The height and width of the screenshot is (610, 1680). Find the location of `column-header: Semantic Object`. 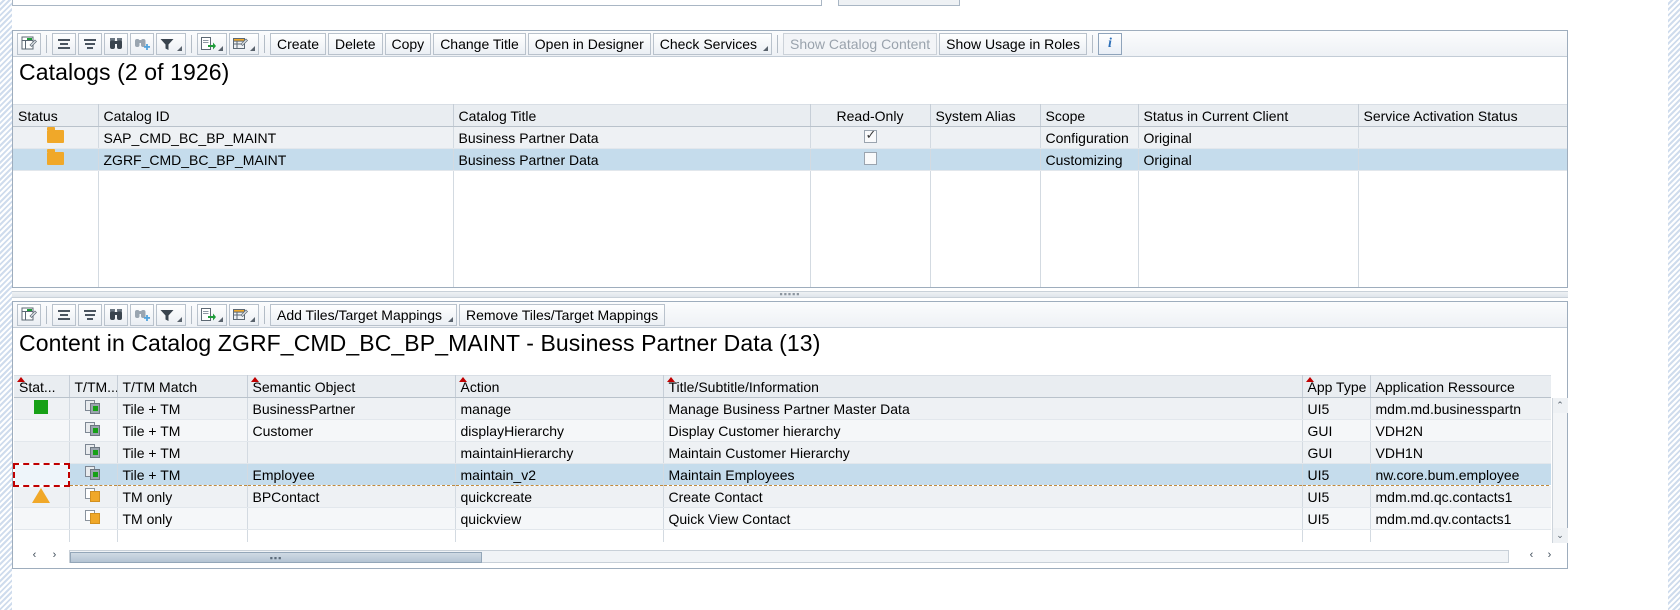

column-header: Semantic Object is located at coordinates (351, 386).